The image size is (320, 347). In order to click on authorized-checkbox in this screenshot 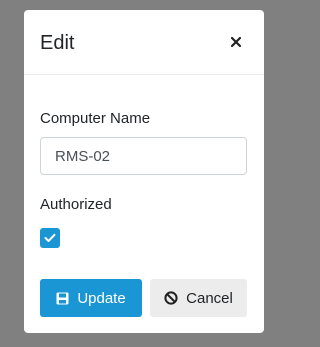, I will do `click(50, 238)`.